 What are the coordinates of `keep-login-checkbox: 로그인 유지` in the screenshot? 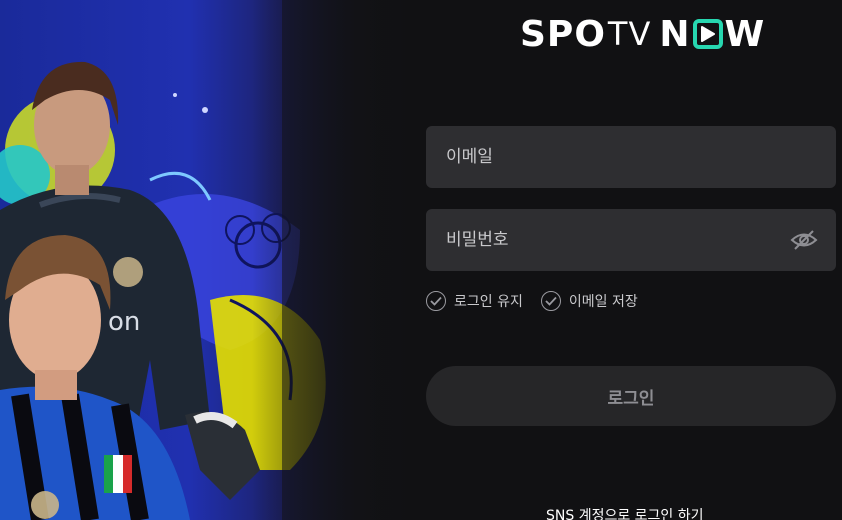 It's located at (474, 301).